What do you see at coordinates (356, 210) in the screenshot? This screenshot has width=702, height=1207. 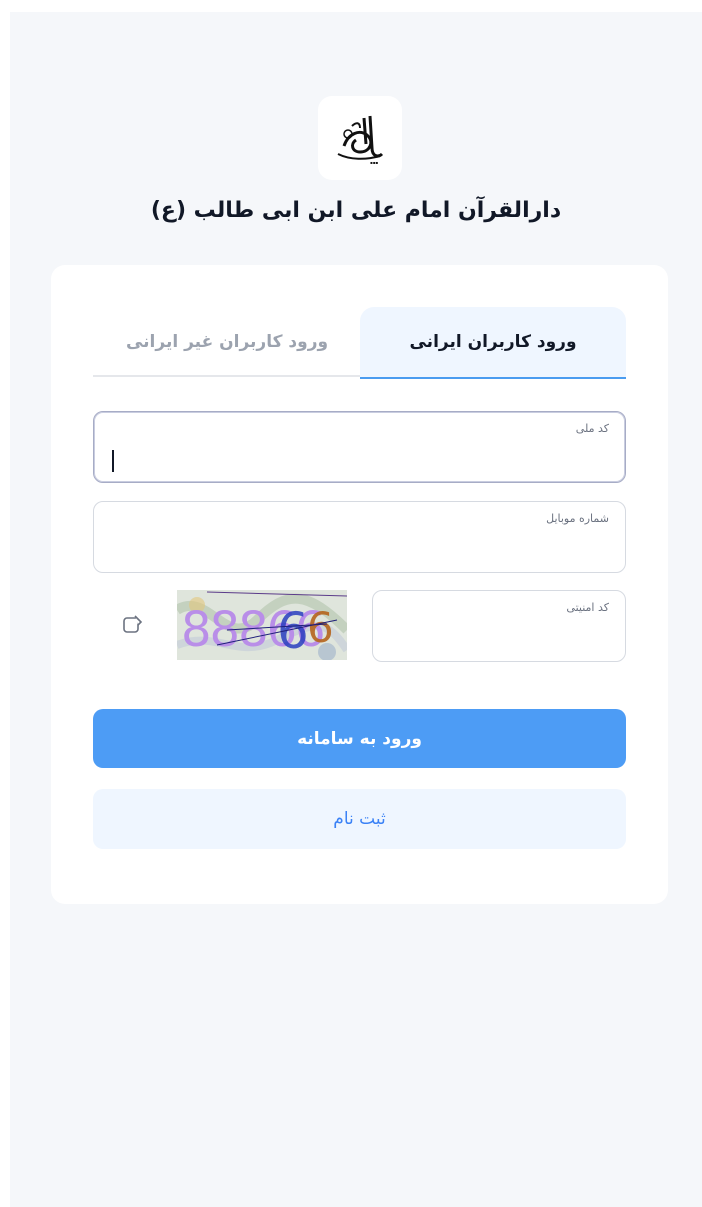 I see `page-title: دارالقرآن امام علی ابن ابی طالب (ع)` at bounding box center [356, 210].